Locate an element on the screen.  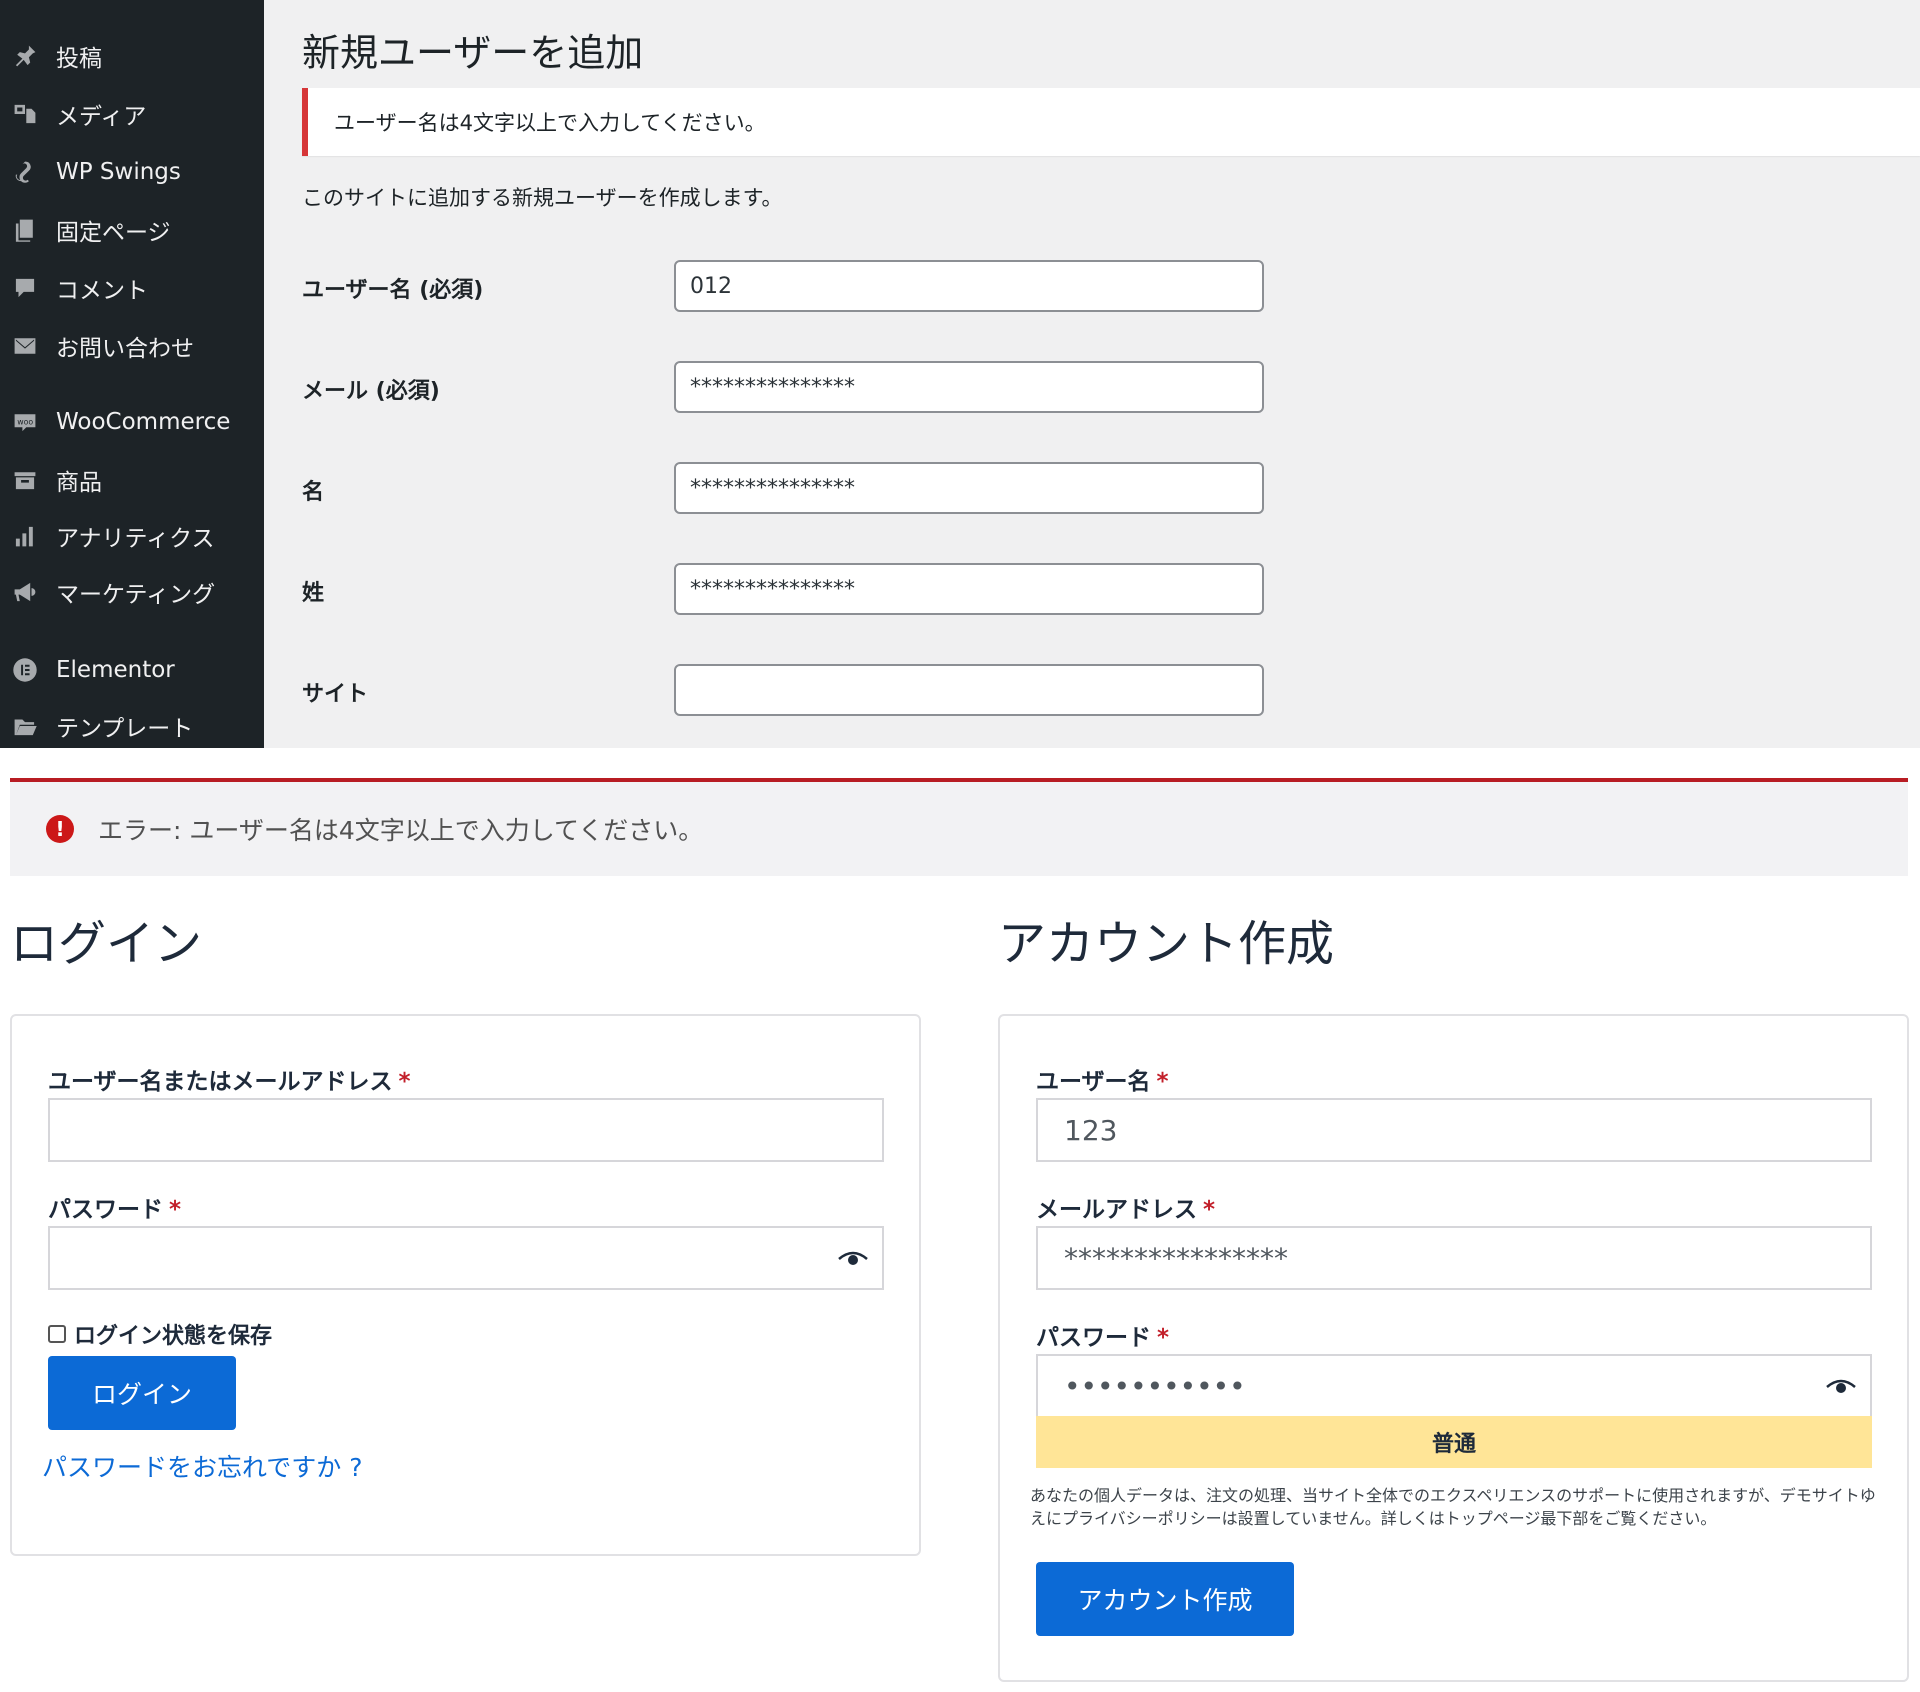
megaphone-icon is located at coordinates (25, 592).